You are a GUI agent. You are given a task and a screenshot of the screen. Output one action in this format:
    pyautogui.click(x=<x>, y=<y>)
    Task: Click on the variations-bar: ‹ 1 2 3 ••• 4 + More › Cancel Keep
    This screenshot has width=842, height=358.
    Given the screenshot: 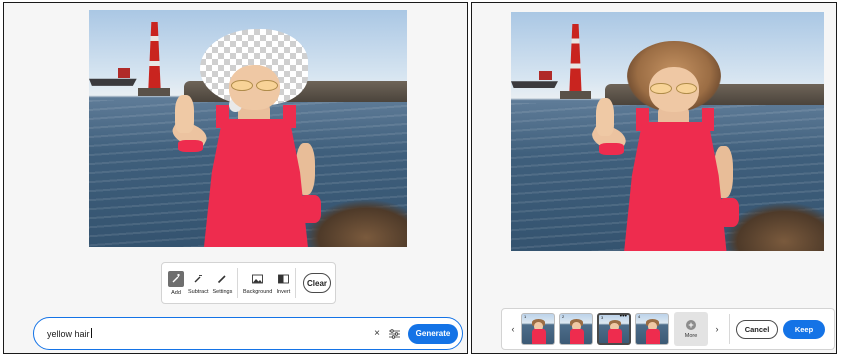 What is the action you would take?
    pyautogui.click(x=668, y=329)
    